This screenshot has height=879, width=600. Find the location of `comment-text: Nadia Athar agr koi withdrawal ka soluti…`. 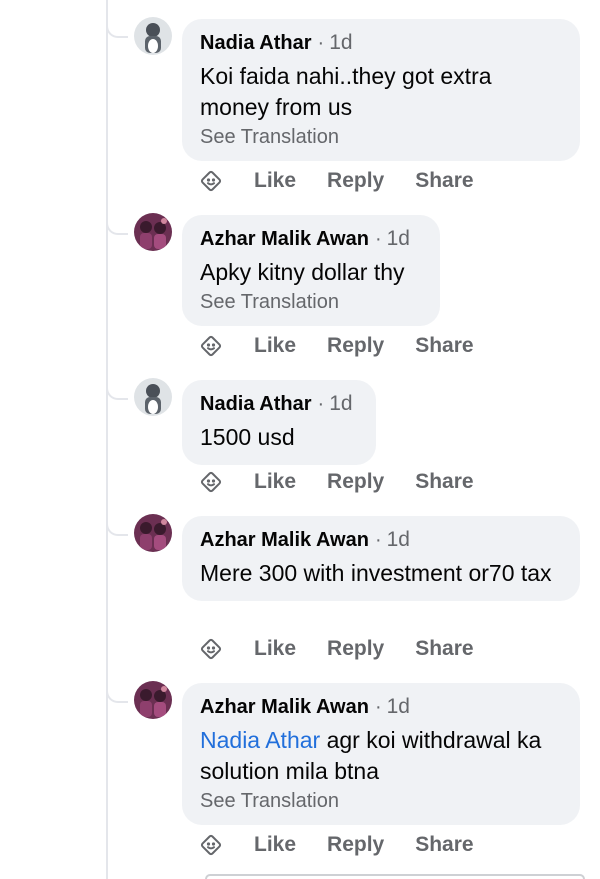

comment-text: Nadia Athar agr koi withdrawal ka soluti… is located at coordinates (381, 756).